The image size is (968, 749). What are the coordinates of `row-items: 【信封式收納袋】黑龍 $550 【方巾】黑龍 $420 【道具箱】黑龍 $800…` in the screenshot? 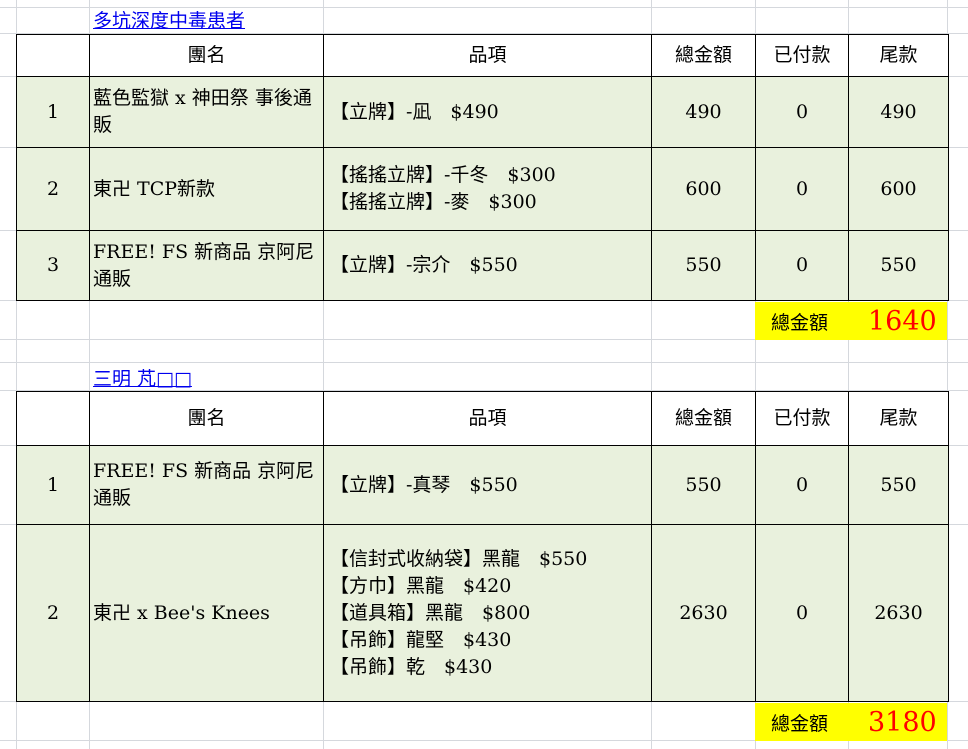 It's located at (487, 613).